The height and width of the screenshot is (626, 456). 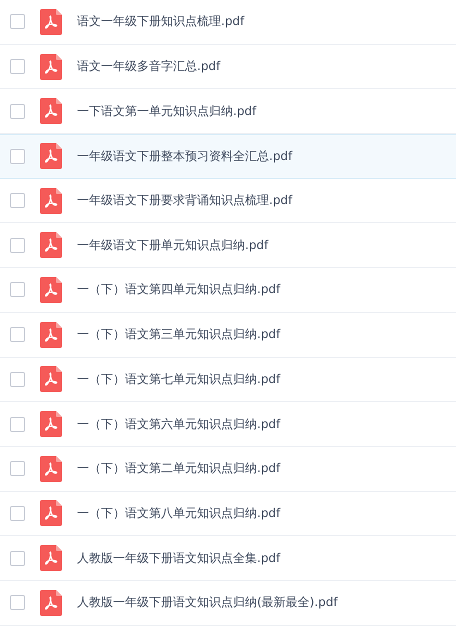 I want to click on file-name: 一下语文第一单元知识点归纳.pdf, so click(x=166, y=111).